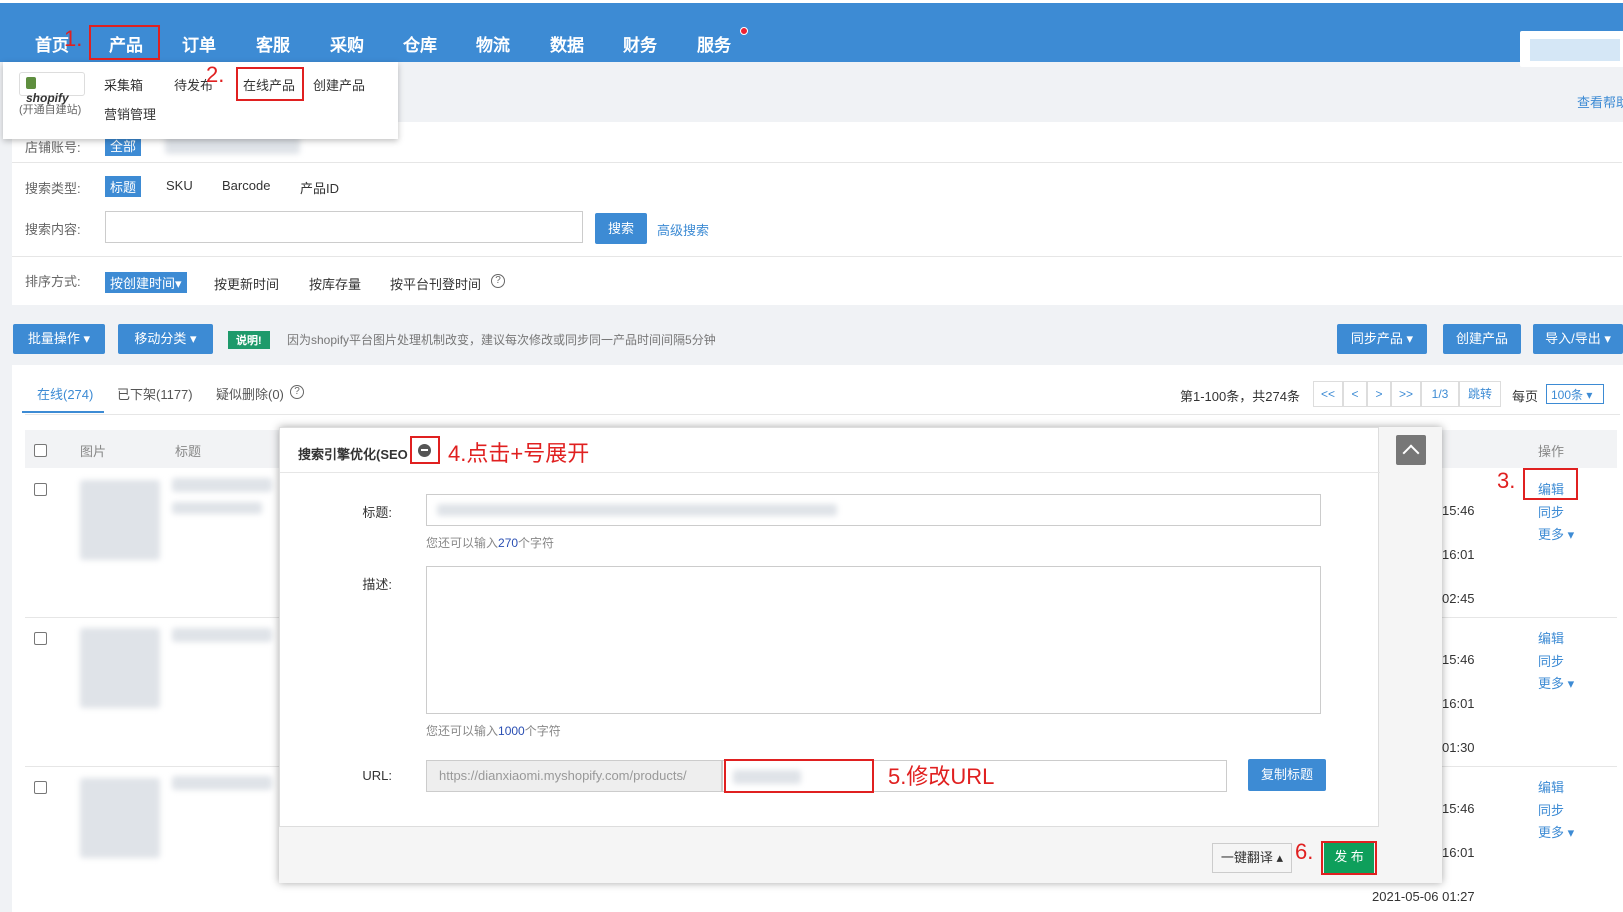  Describe the element at coordinates (347, 43) in the screenshot. I see `nav-purchasing: 采购` at that location.